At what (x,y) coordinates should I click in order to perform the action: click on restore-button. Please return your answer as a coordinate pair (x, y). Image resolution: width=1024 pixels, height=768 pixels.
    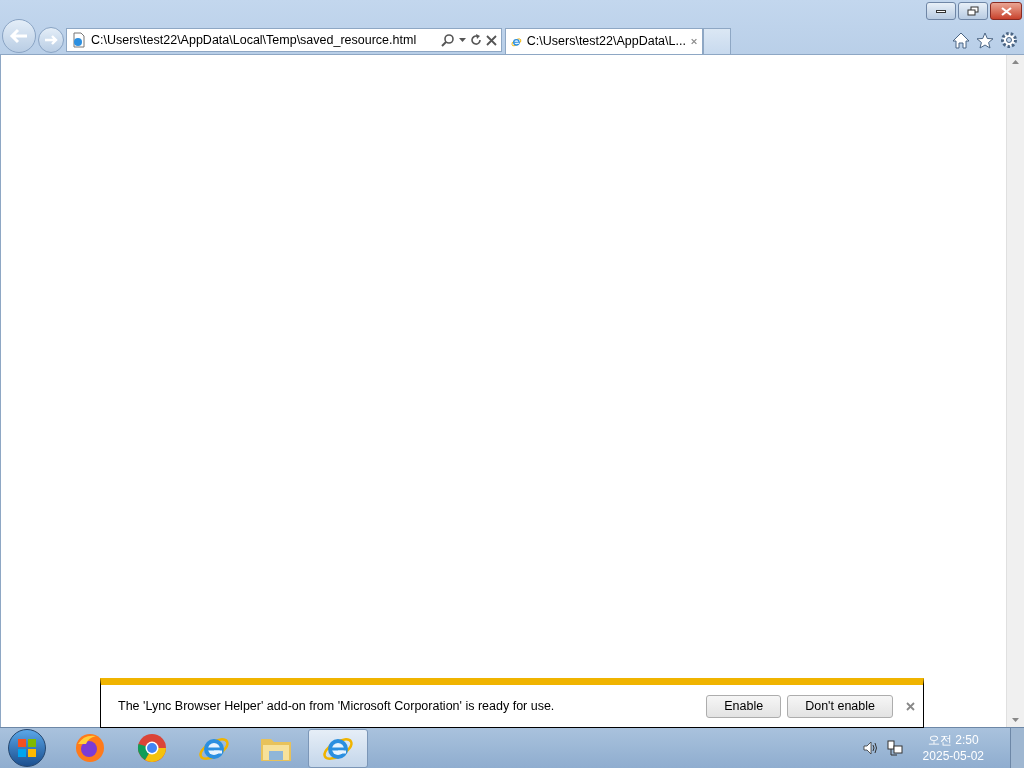
    Looking at the image, I should click on (973, 11).